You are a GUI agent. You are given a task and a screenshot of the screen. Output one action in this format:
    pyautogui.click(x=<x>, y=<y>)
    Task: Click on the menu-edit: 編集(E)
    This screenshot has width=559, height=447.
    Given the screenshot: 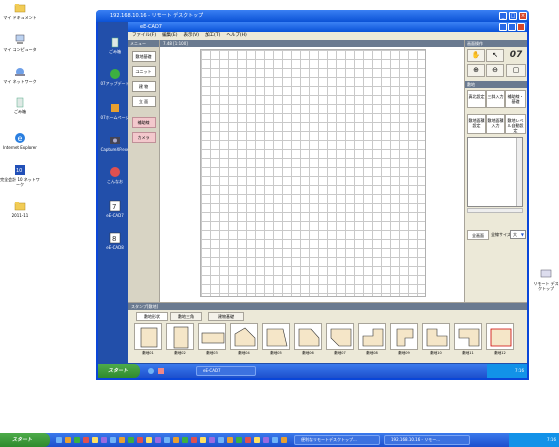 What is the action you would take?
    pyautogui.click(x=169, y=36)
    